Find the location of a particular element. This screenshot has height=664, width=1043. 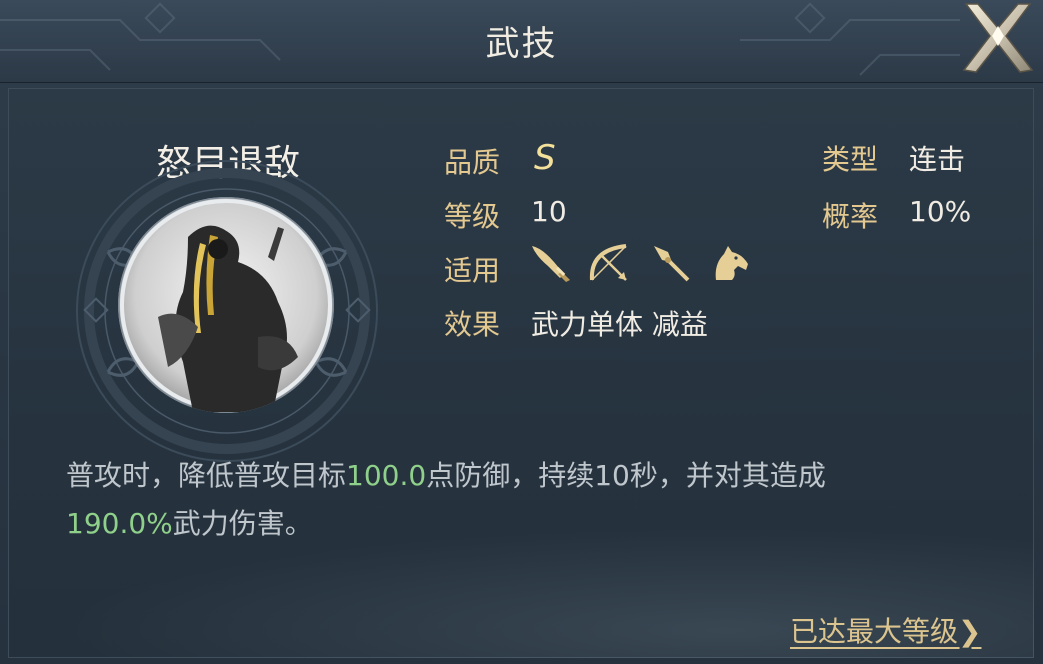

chevron-right-icon: ❯ is located at coordinates (970, 631).